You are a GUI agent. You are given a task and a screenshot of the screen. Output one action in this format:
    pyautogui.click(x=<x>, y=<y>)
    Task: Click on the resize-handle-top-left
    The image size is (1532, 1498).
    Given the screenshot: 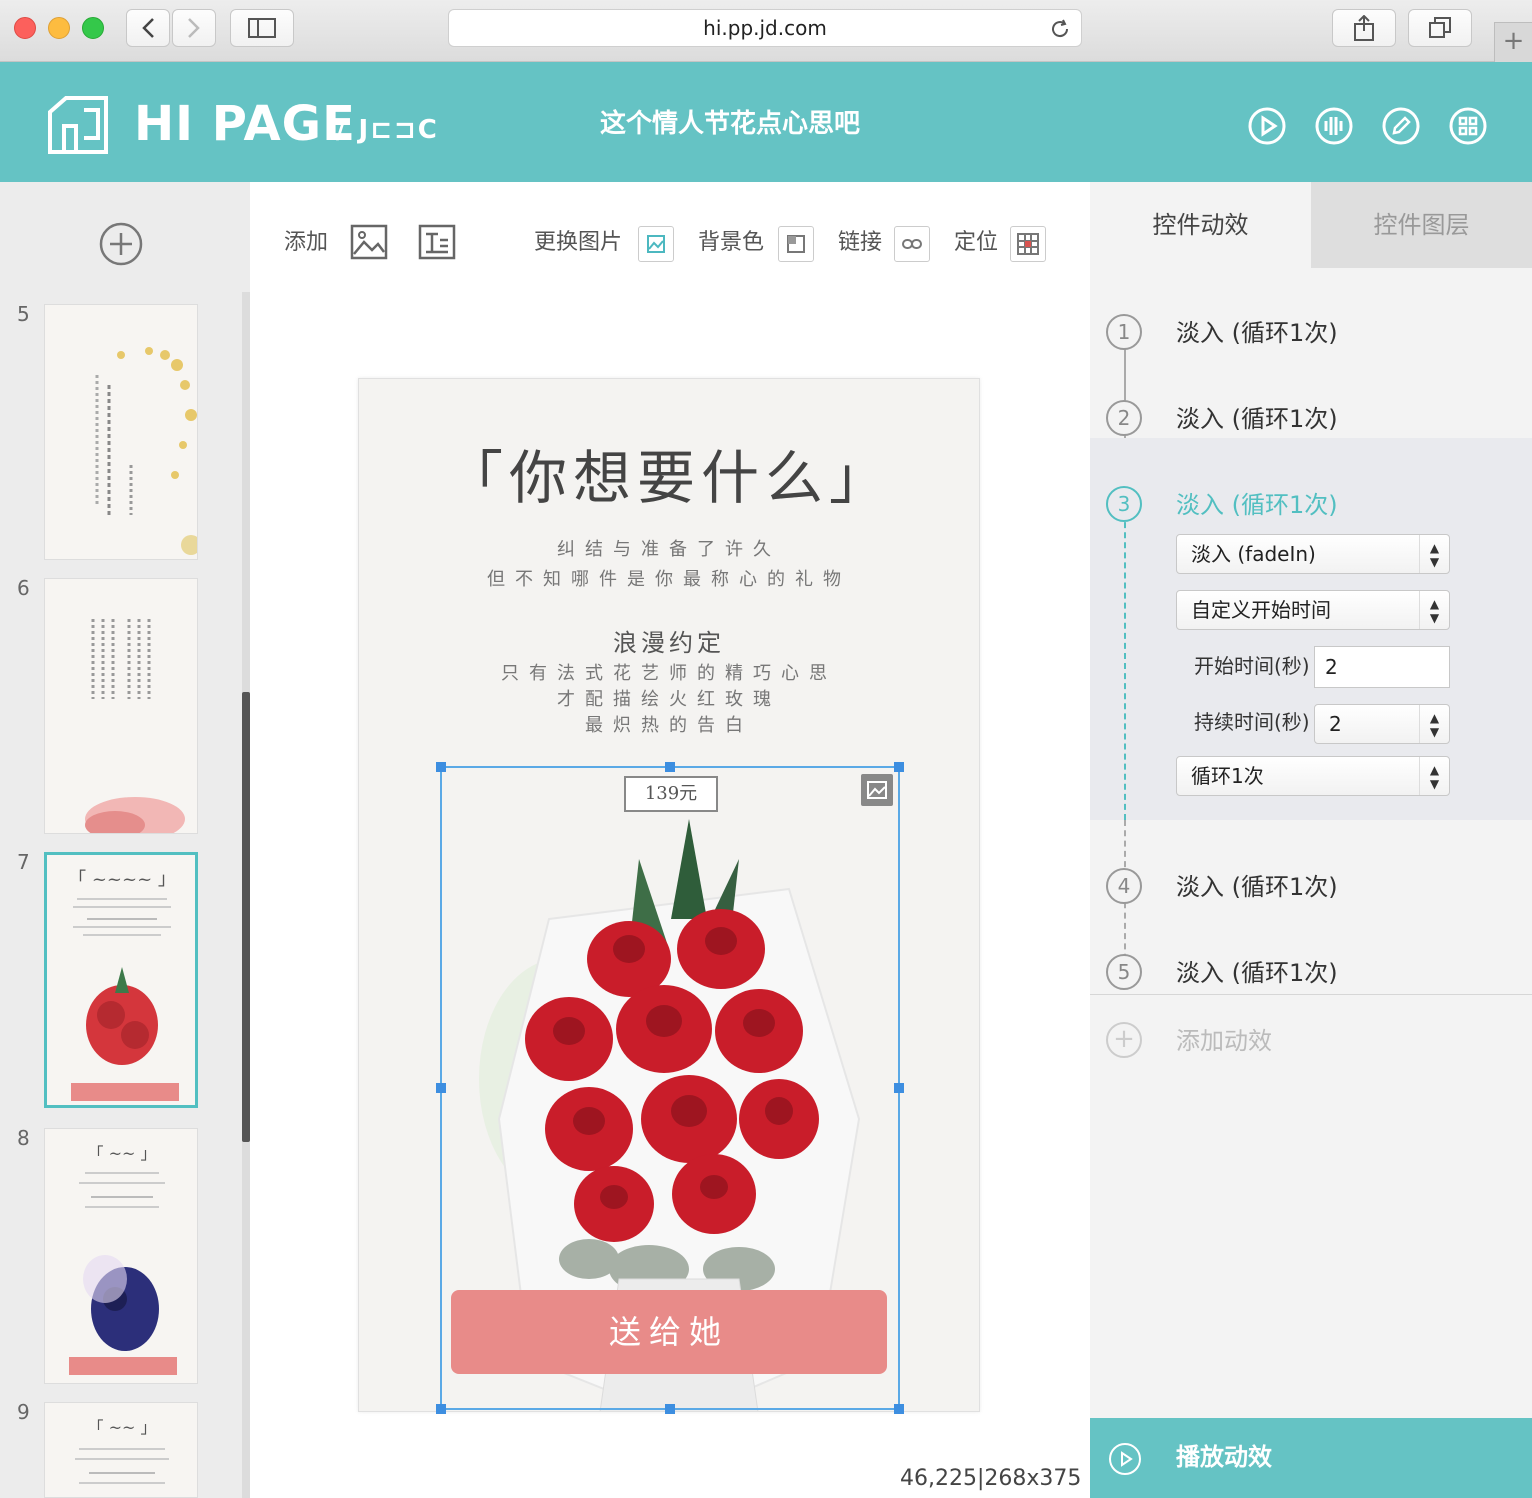 What is the action you would take?
    pyautogui.click(x=441, y=767)
    